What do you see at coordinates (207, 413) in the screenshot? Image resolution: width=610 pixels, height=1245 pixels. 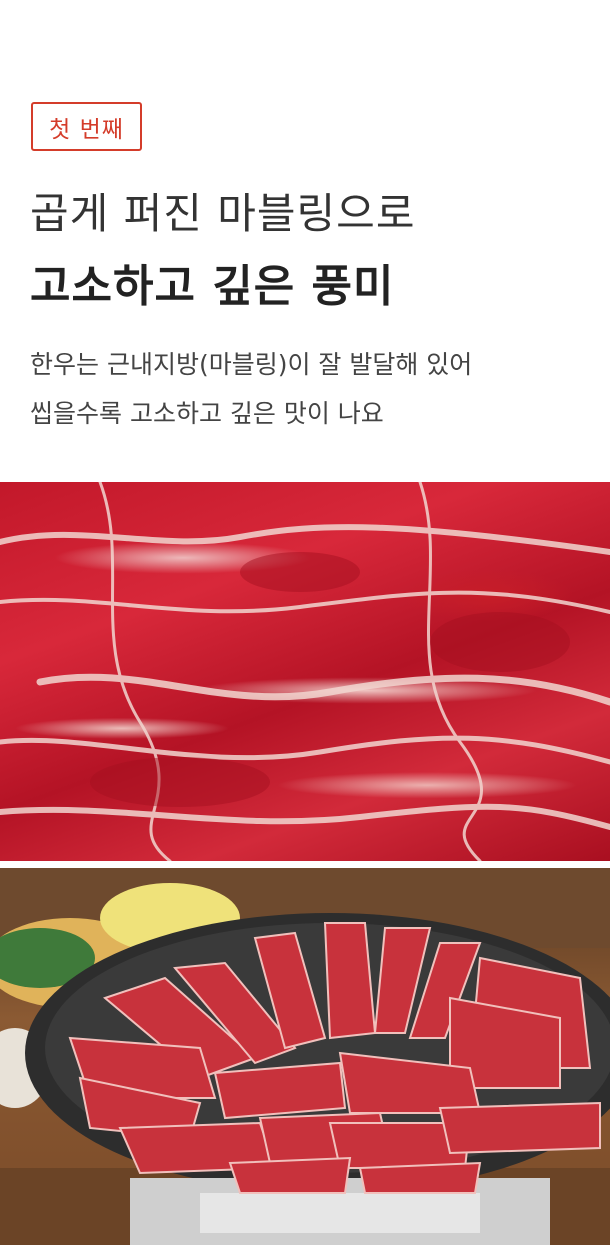 I see `description-line-2: 씹을수록 고소하고 깊은 맛이 나요` at bounding box center [207, 413].